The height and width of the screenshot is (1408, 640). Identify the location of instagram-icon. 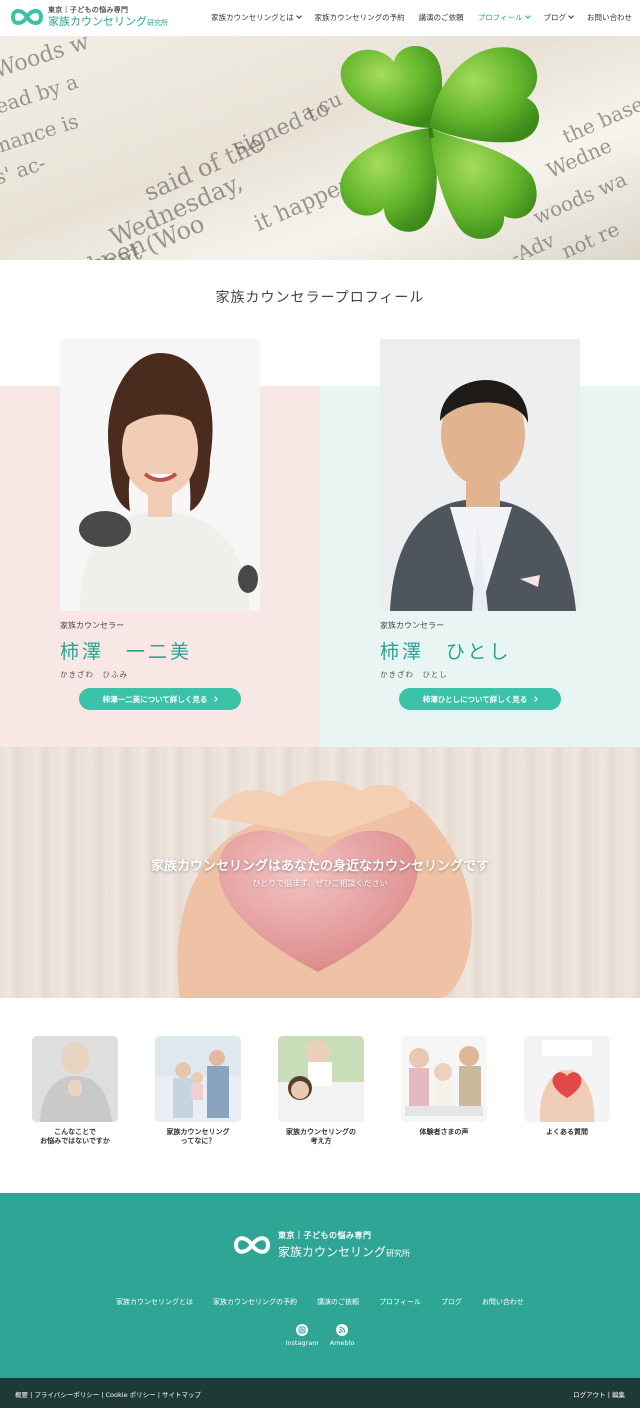
(302, 1330).